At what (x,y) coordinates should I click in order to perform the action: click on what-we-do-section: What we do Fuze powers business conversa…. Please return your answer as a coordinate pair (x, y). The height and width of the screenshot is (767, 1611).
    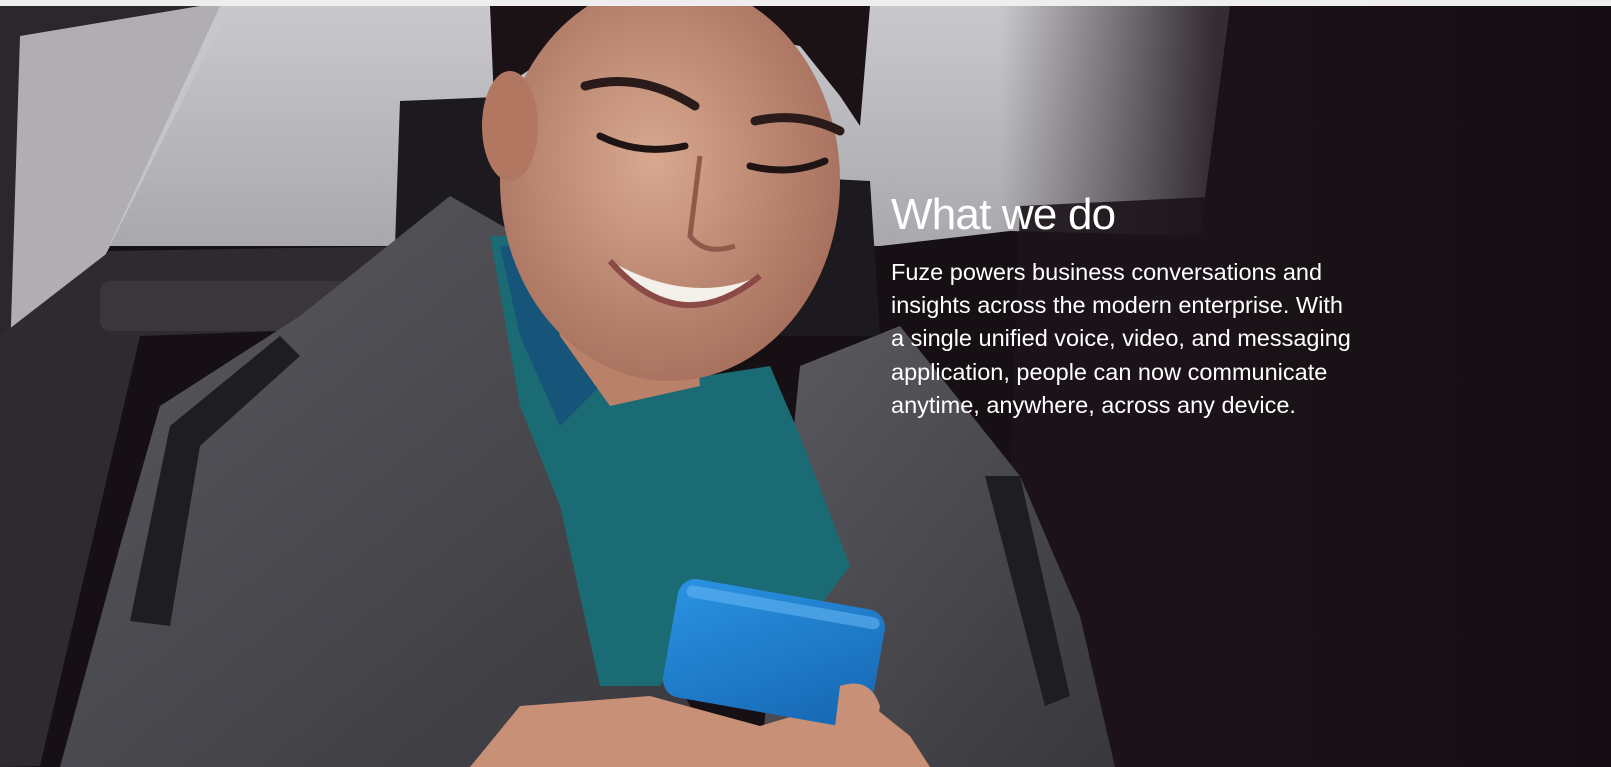
    Looking at the image, I should click on (1131, 305).